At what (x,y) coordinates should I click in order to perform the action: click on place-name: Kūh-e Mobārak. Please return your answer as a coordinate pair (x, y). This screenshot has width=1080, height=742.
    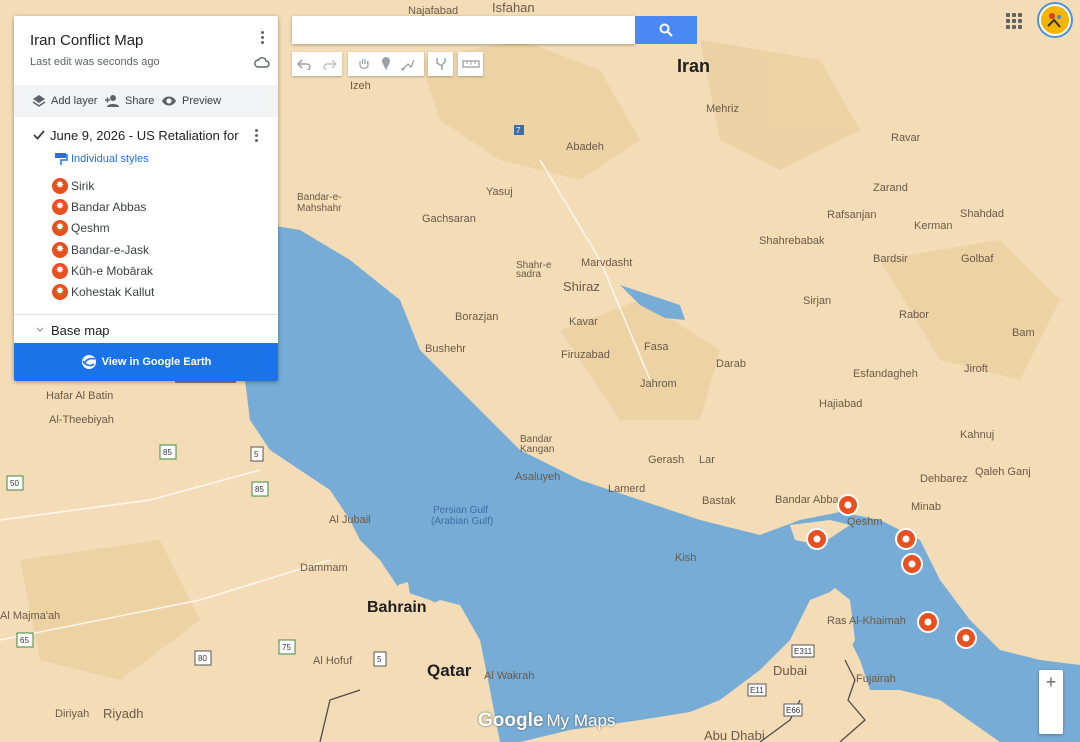
    Looking at the image, I should click on (112, 271).